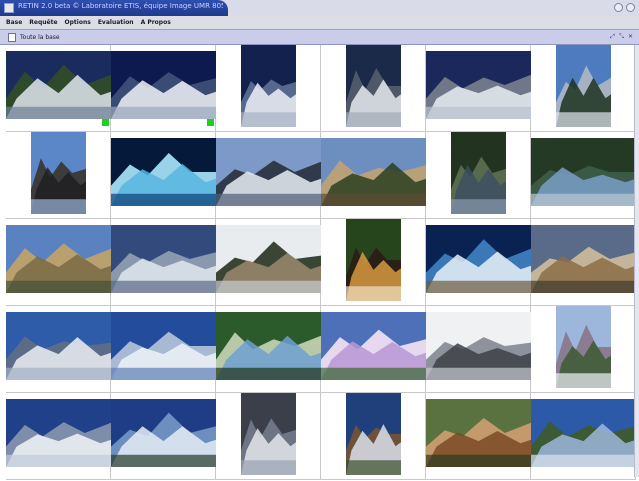 This screenshot has height=481, width=639. I want to click on image-thumbnail-tropical-shore, so click(268, 346).